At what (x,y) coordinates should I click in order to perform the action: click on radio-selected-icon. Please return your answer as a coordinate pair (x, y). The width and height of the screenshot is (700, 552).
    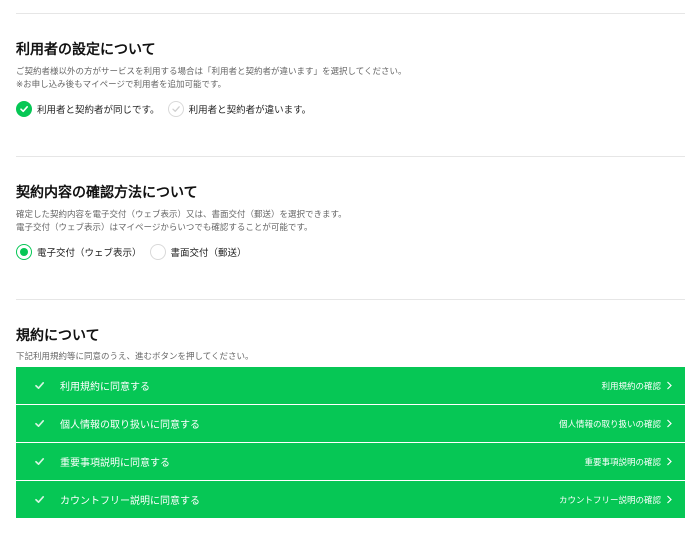
    Looking at the image, I should click on (24, 252).